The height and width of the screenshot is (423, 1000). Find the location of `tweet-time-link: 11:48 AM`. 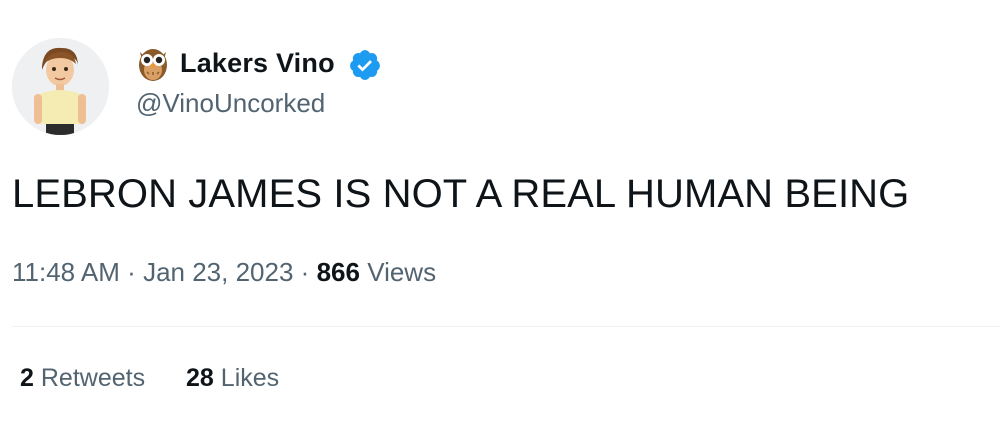

tweet-time-link: 11:48 AM is located at coordinates (66, 272).